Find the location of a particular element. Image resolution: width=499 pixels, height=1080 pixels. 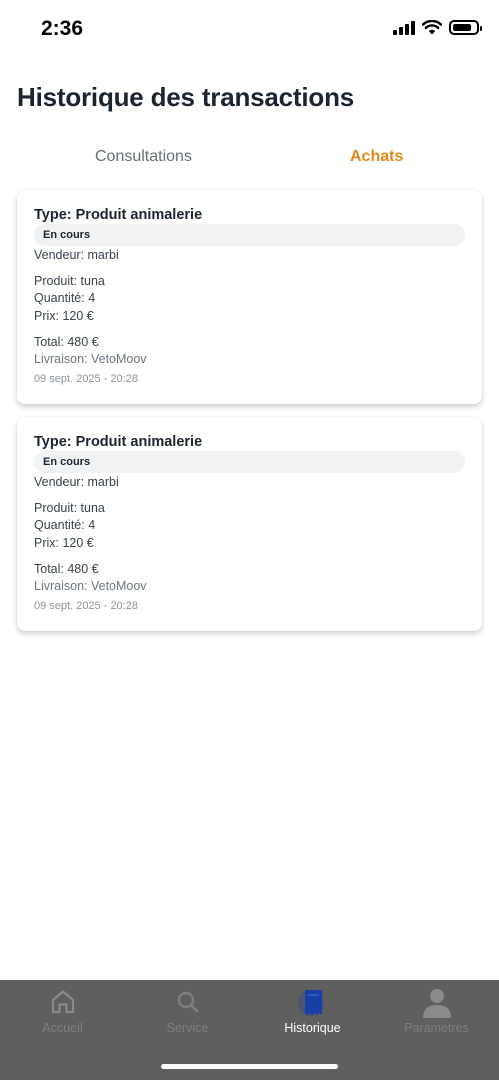

nav-label: Parametres is located at coordinates (436, 1028).